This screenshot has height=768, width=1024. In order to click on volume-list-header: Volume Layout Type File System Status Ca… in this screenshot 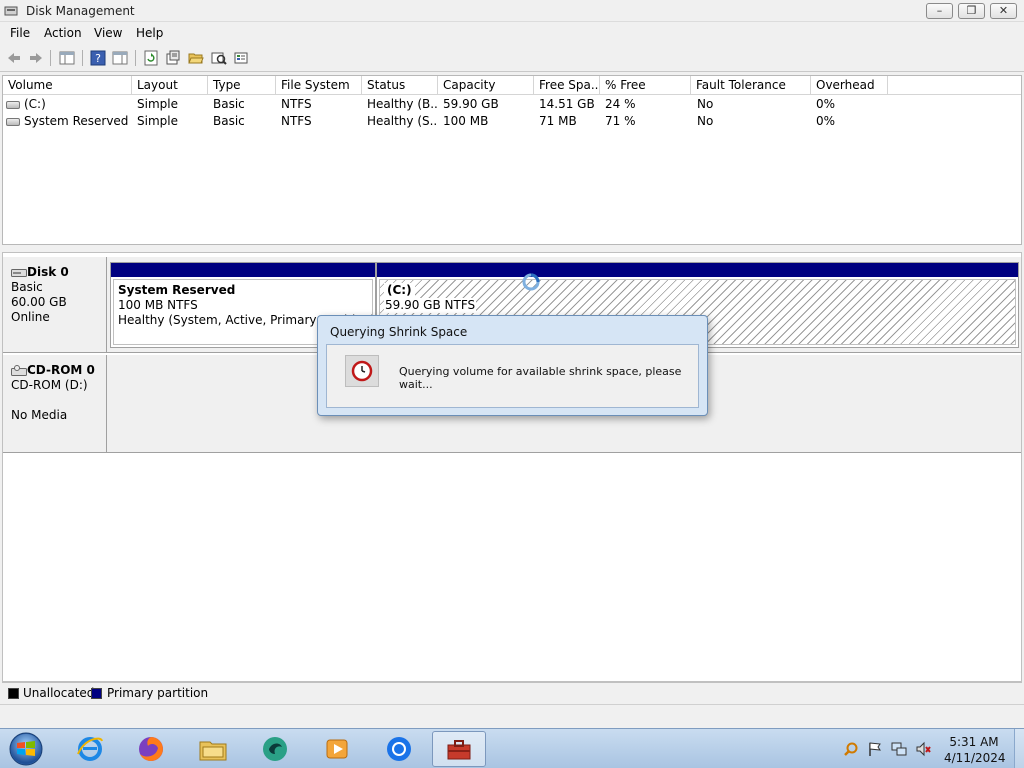, I will do `click(512, 85)`.